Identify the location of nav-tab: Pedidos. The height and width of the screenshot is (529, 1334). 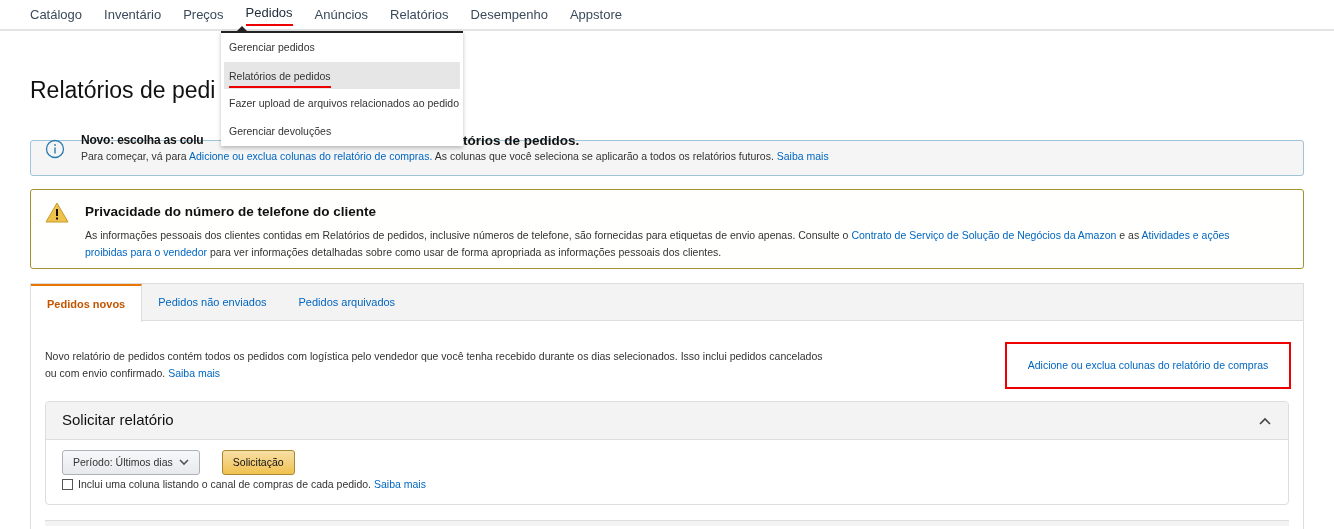
(269, 14).